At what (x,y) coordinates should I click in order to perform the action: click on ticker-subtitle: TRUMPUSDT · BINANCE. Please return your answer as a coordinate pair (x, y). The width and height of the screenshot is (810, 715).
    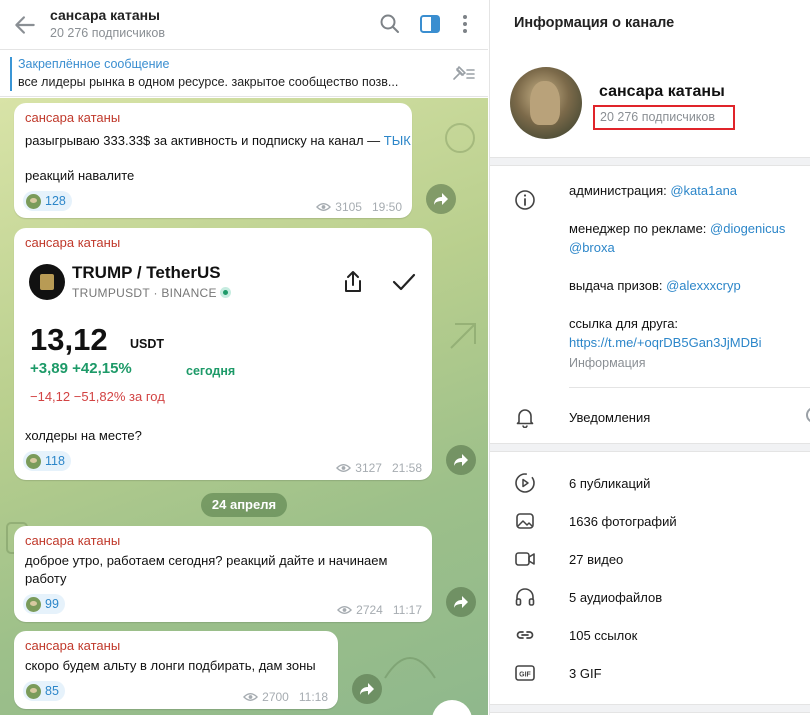
    Looking at the image, I should click on (152, 293).